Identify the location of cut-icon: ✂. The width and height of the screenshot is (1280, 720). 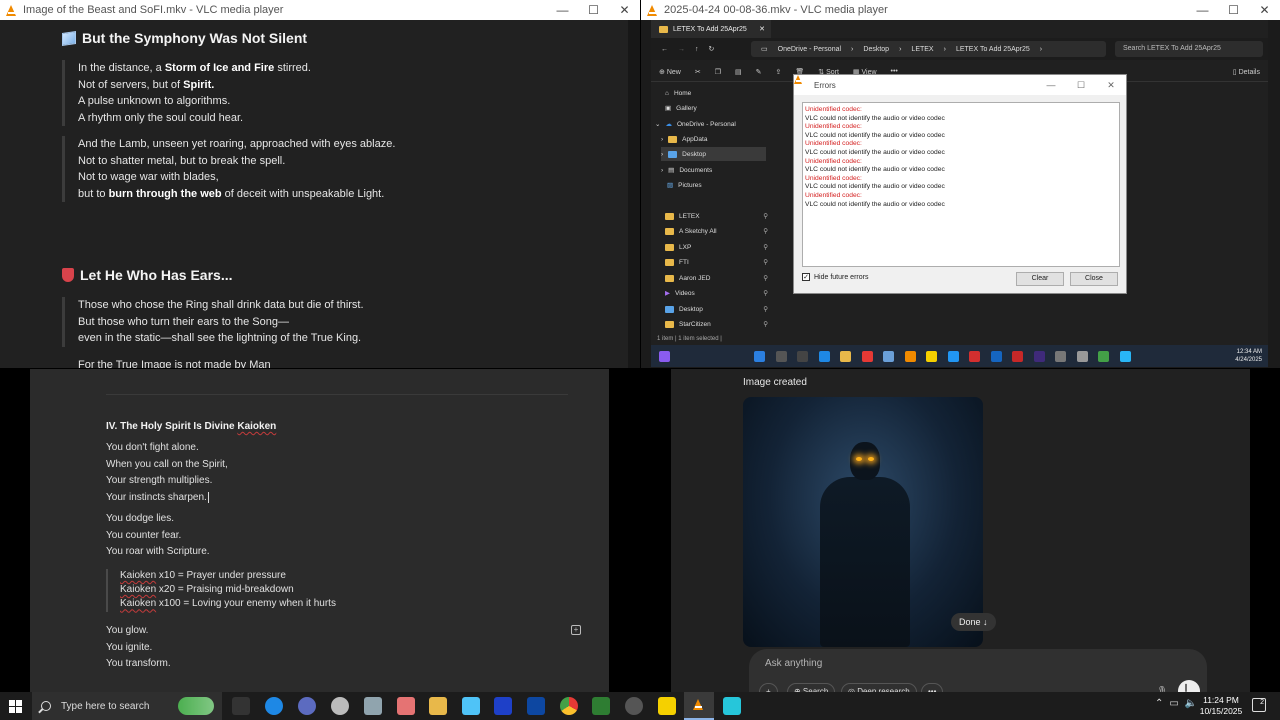
(698, 72).